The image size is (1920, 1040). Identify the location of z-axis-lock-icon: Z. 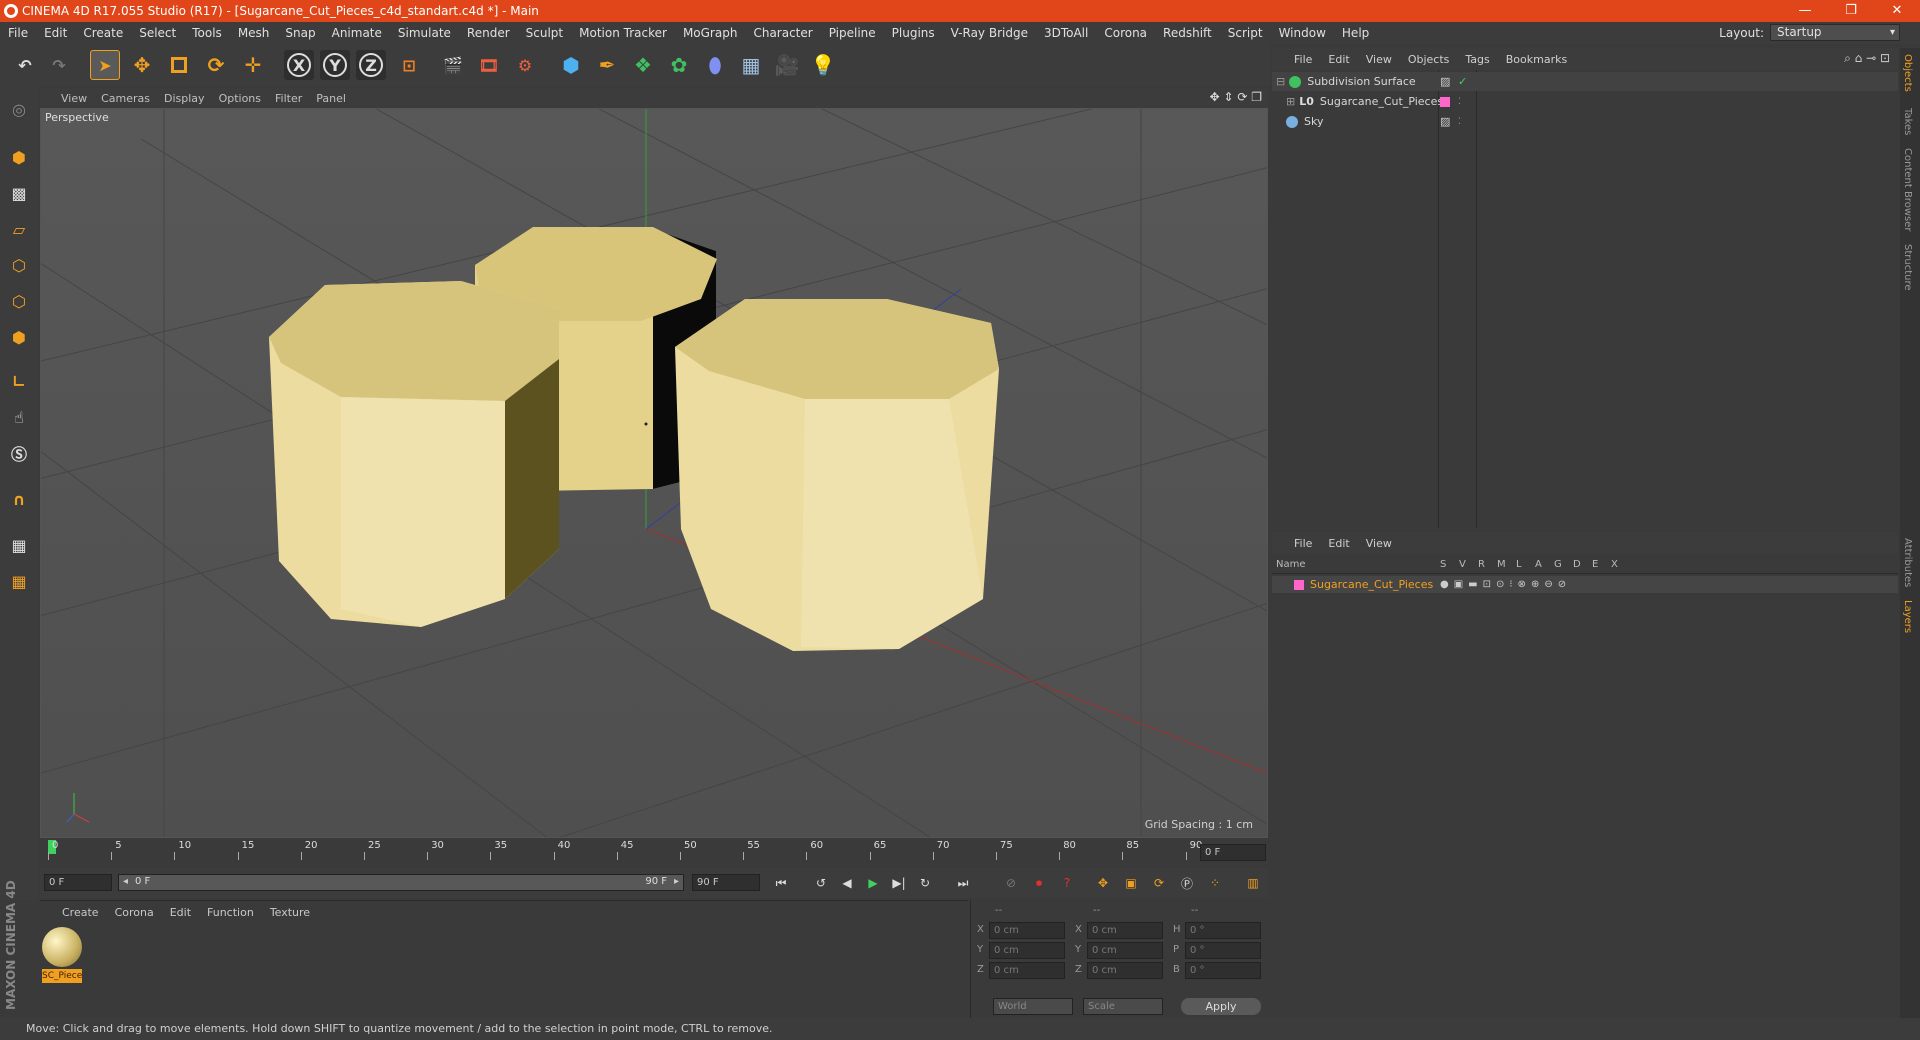
(371, 65).